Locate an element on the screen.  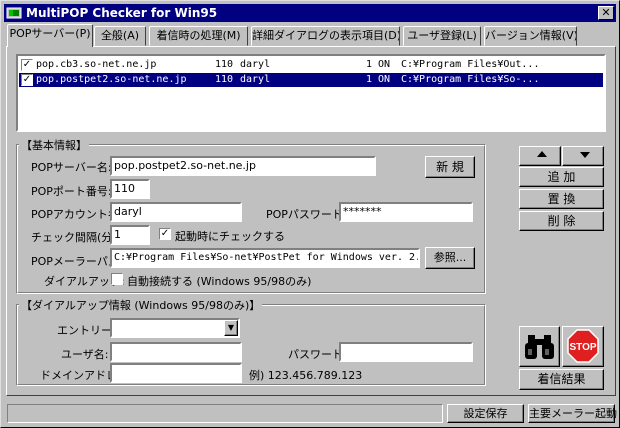
binoculars-icon is located at coordinates (539, 347).